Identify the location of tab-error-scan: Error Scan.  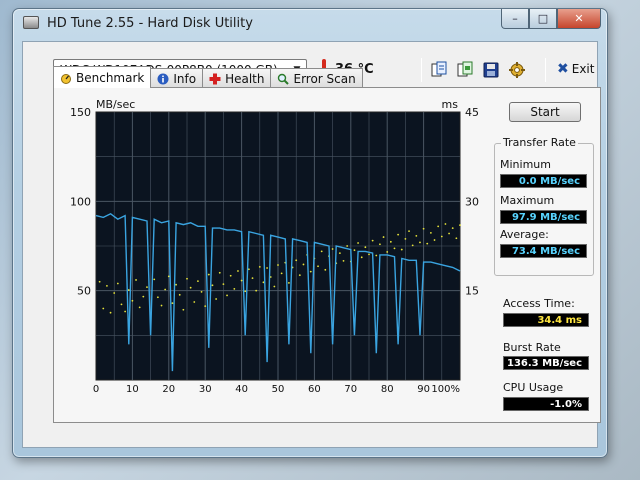
(316, 78).